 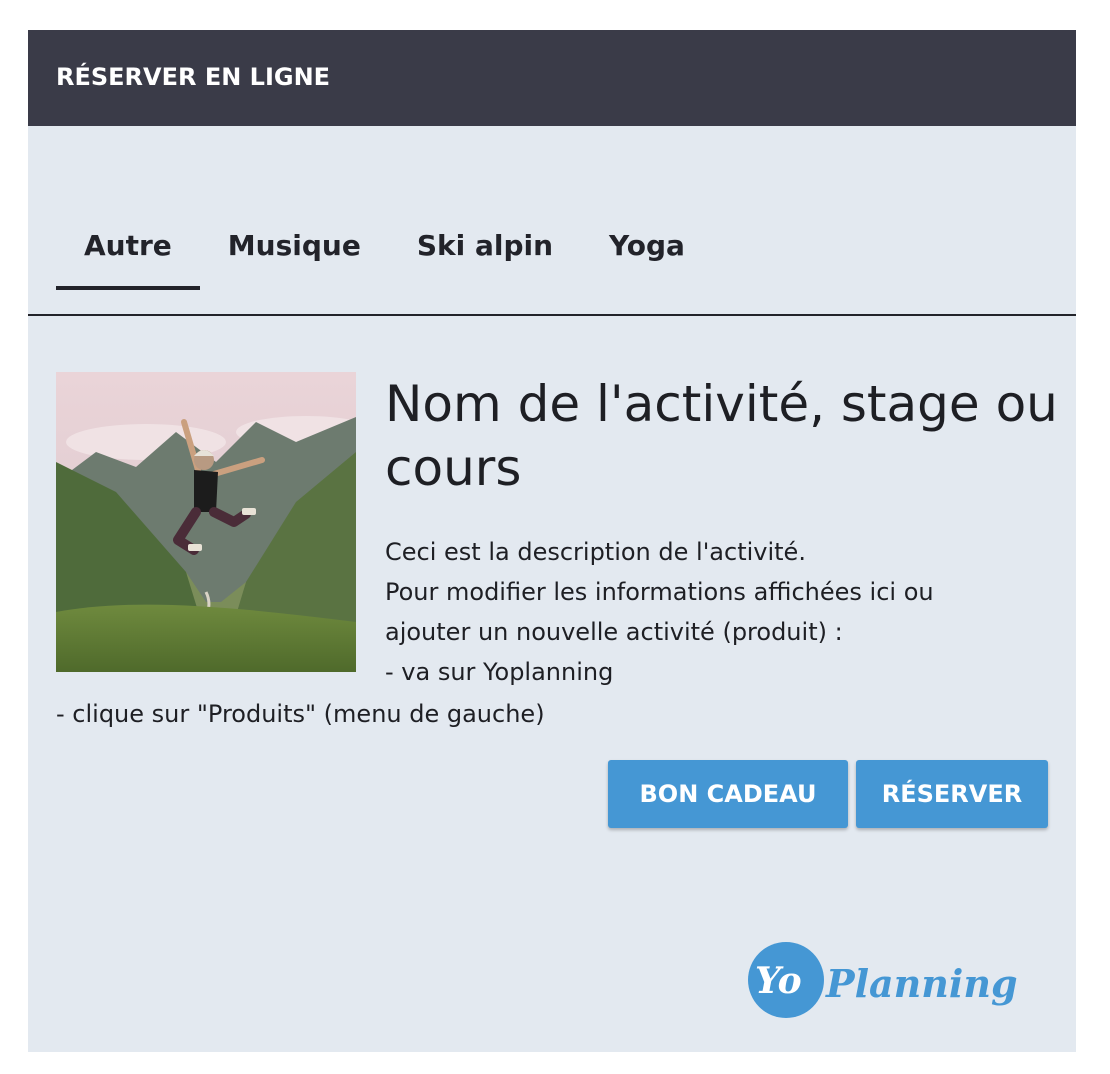 What do you see at coordinates (193, 77) in the screenshot?
I see `header-title: RÉSERVER EN LIGNE` at bounding box center [193, 77].